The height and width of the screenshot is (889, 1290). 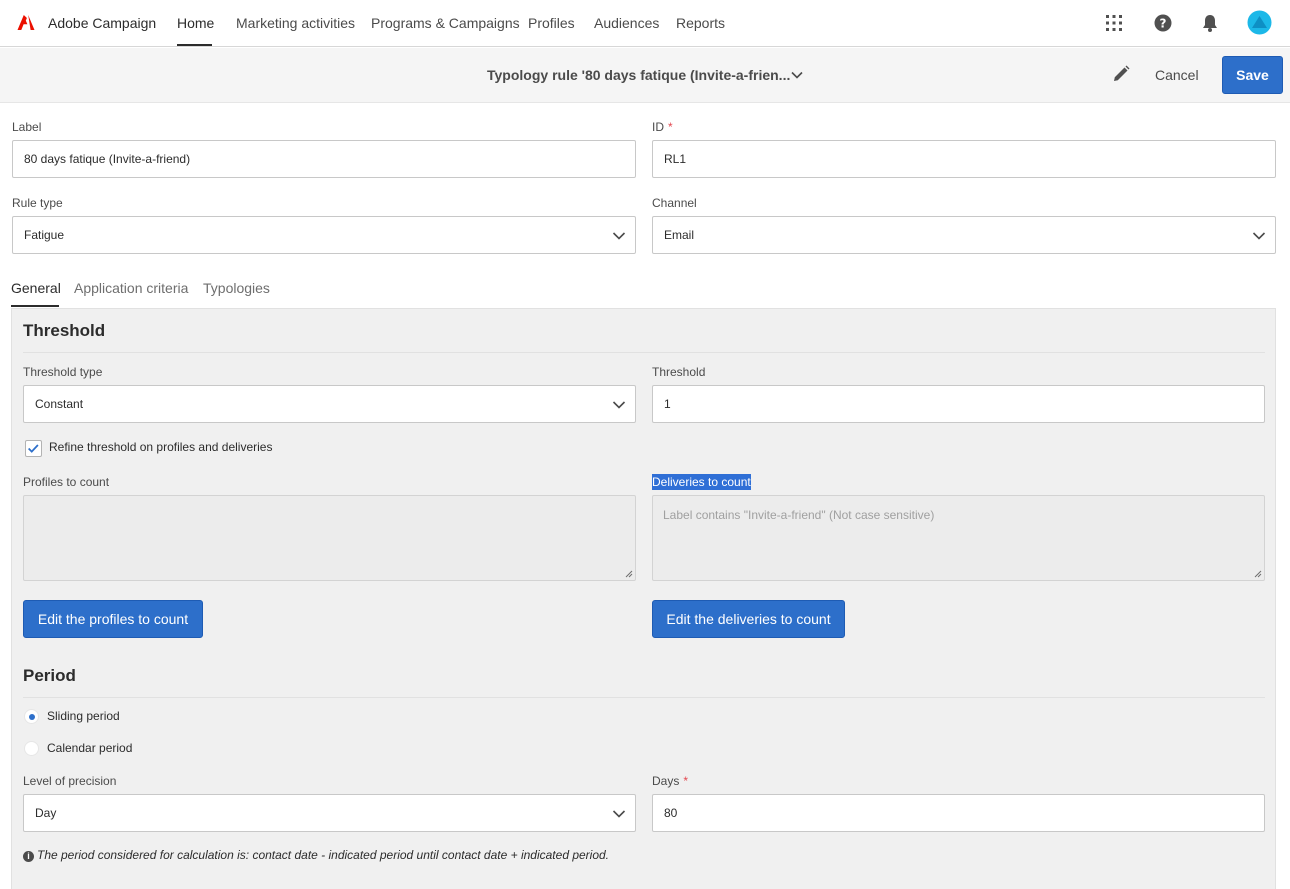 I want to click on checkmark-icon, so click(x=33, y=448).